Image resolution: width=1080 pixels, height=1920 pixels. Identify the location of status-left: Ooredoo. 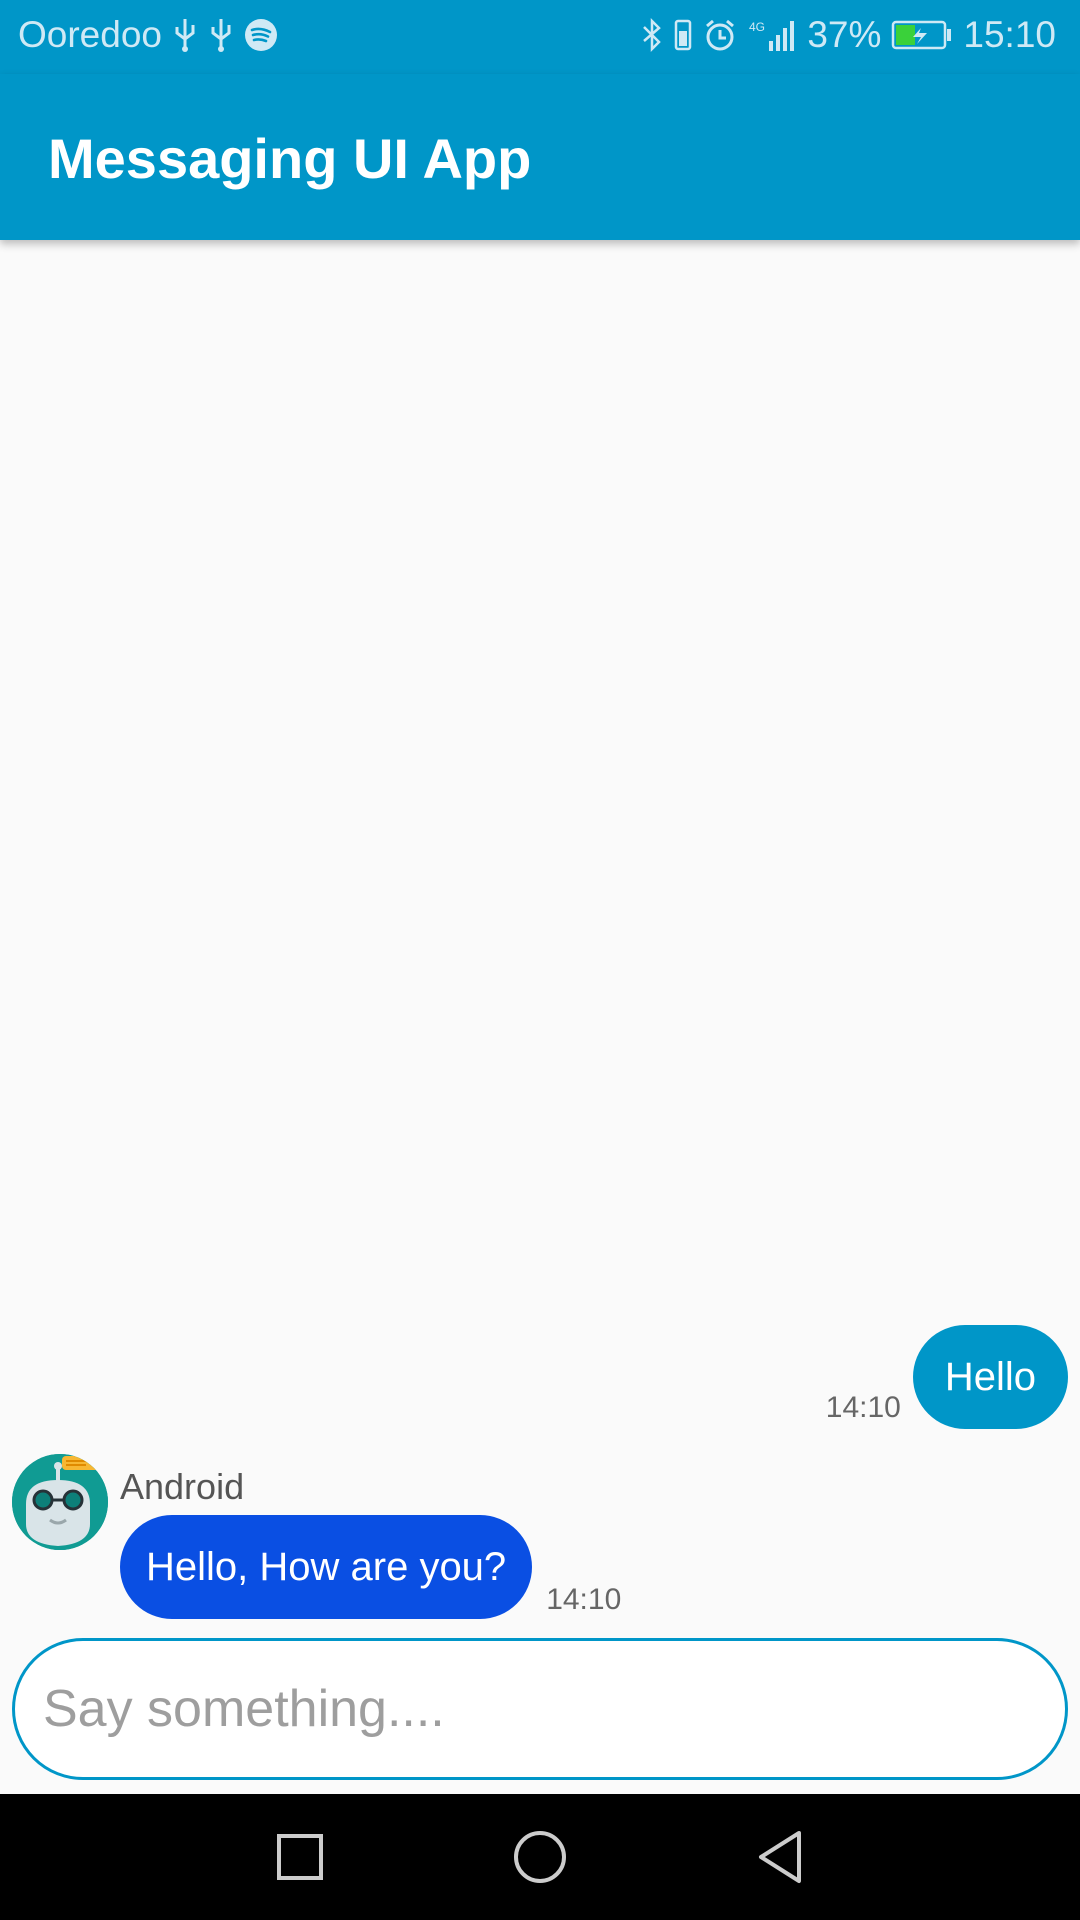
(148, 35).